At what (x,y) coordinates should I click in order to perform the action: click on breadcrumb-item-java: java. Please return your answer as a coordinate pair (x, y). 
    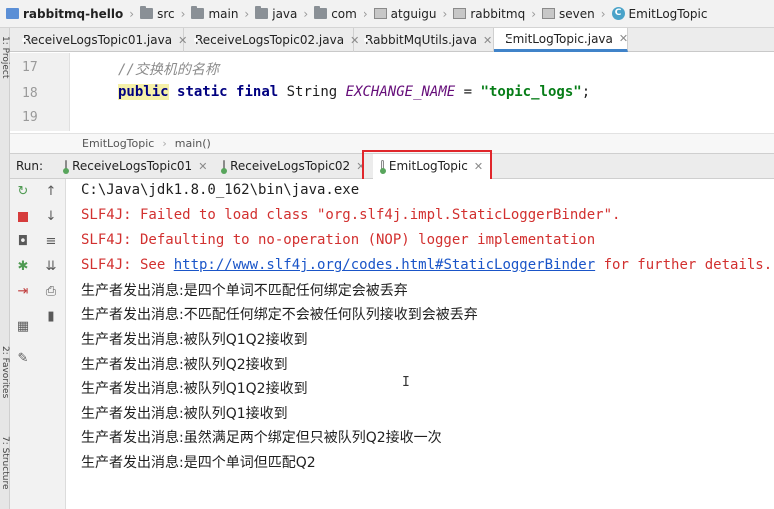
    Looking at the image, I should click on (276, 13).